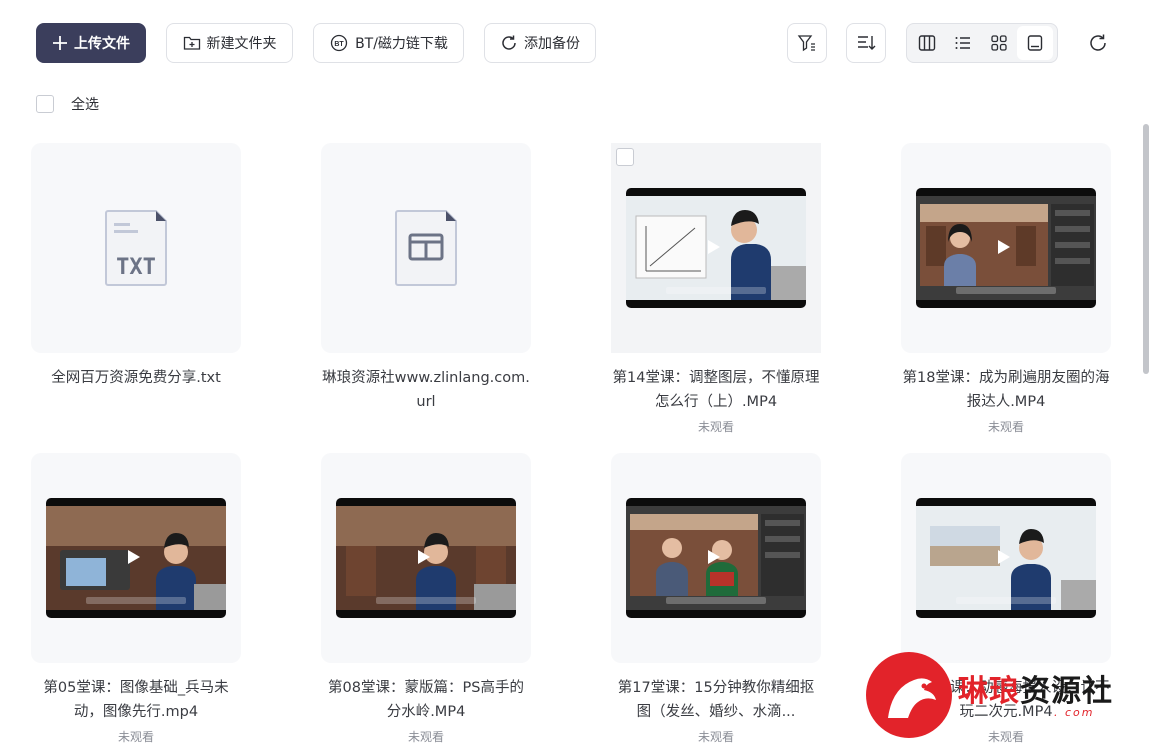 The height and width of the screenshot is (755, 1152). Describe the element at coordinates (909, 695) in the screenshot. I see `dragon-logo-icon` at that location.